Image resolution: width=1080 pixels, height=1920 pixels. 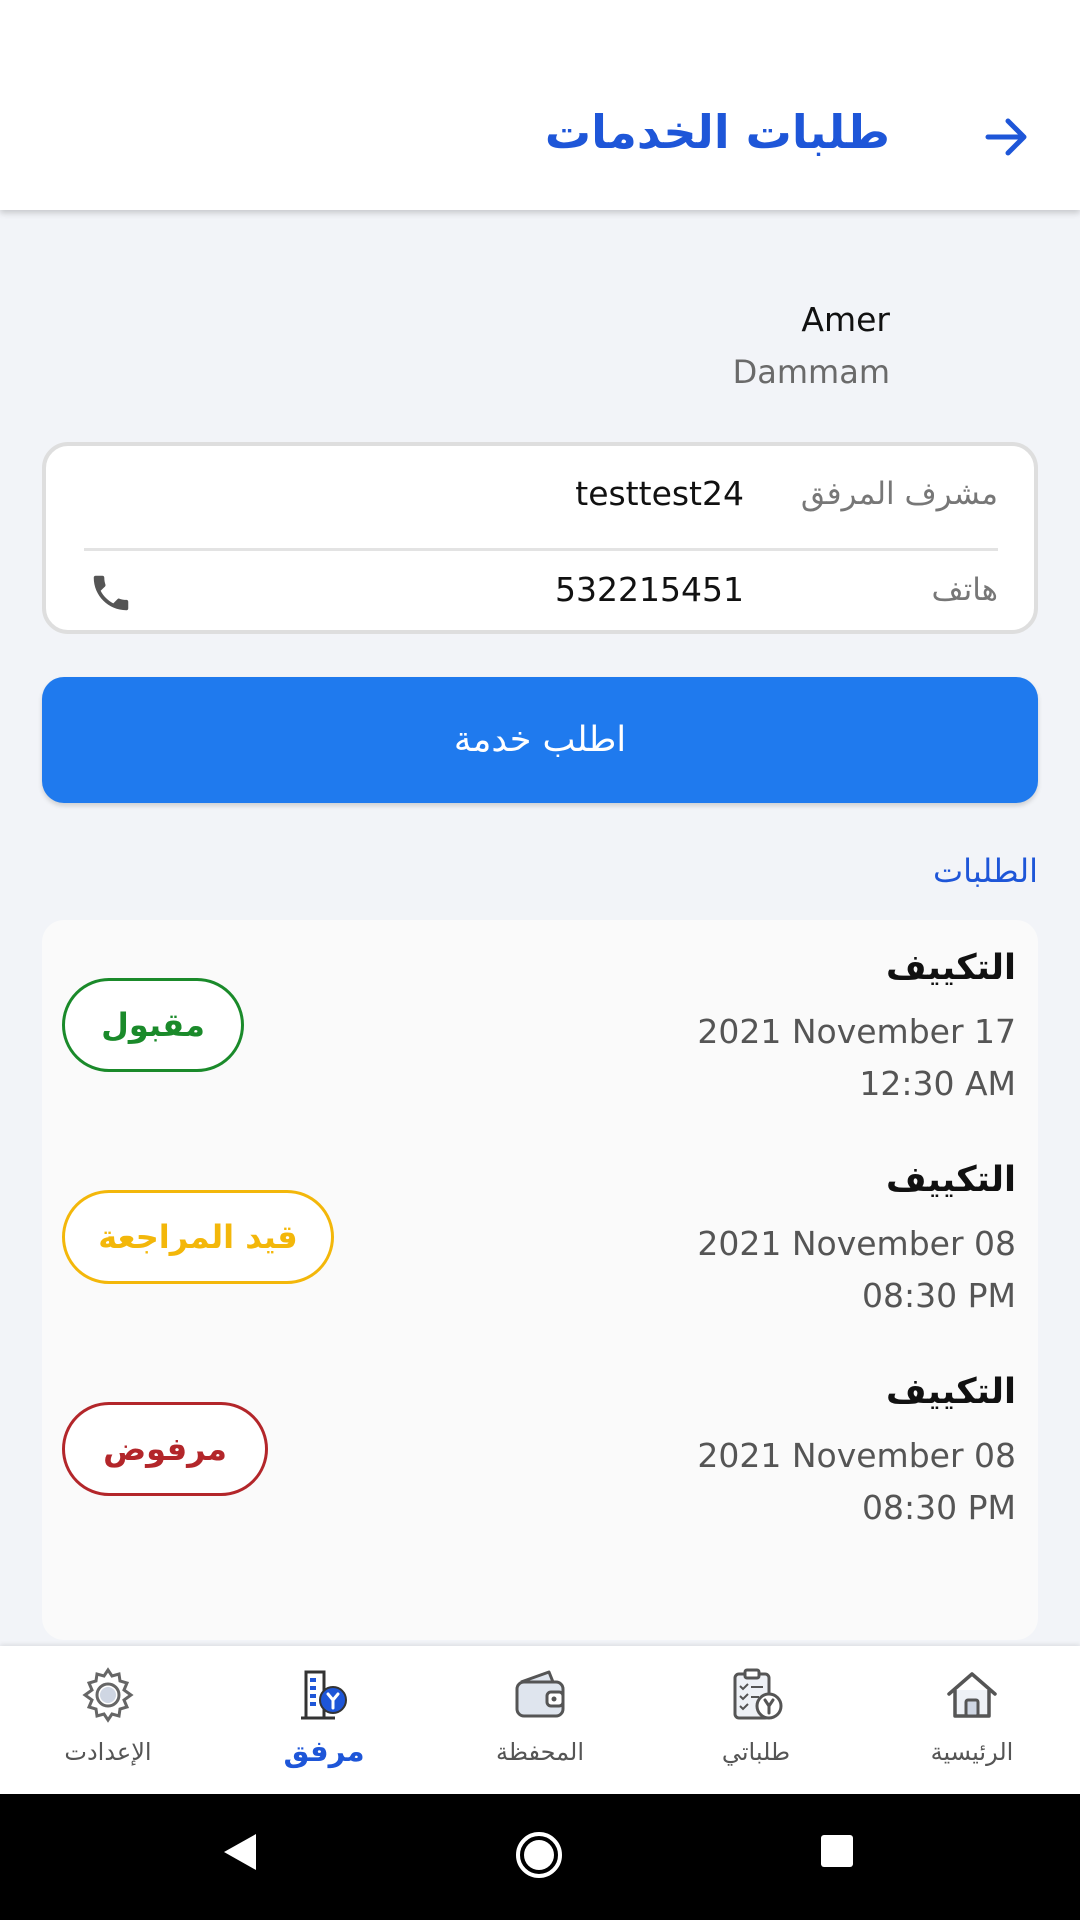 I want to click on order-item: التكييف 2021 November 17 12:30 AM مقبول, so click(x=540, y=1020).